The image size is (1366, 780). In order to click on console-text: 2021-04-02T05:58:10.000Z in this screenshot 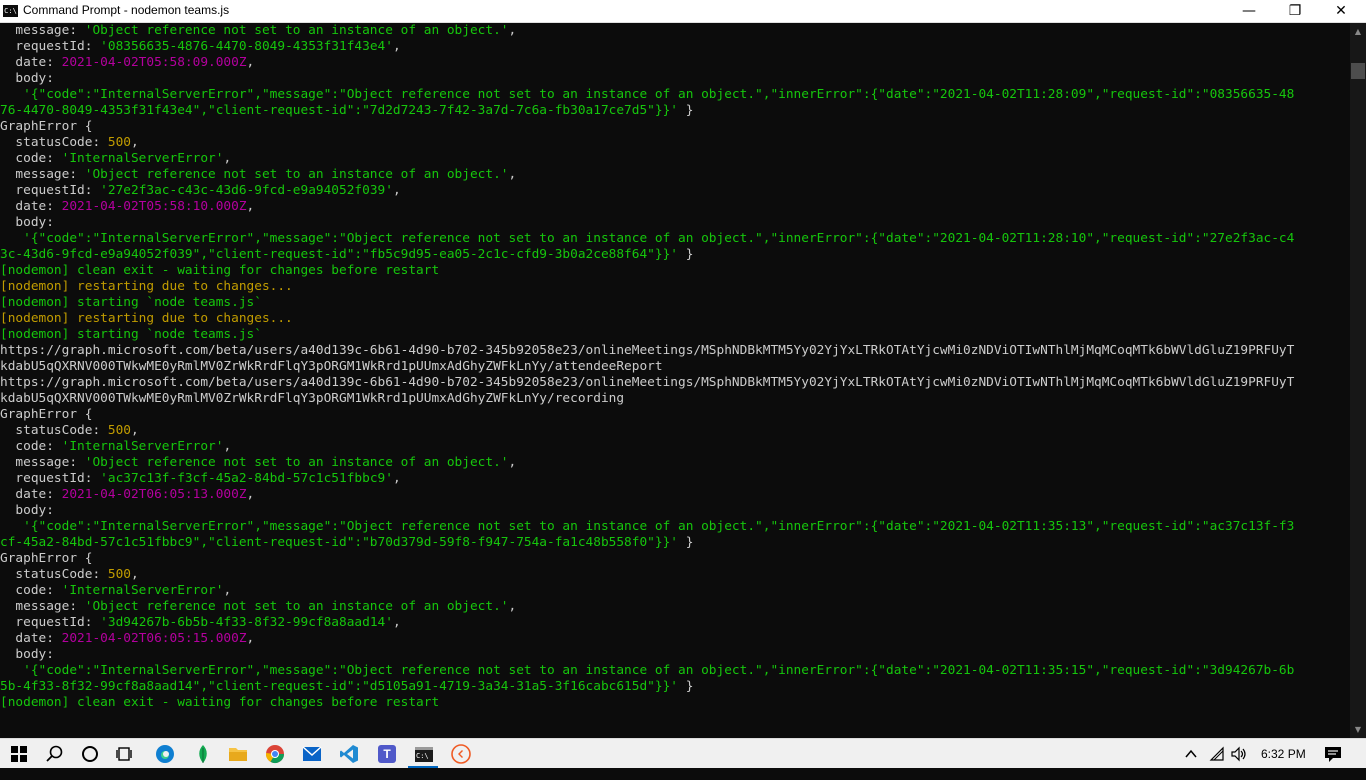, I will do `click(154, 206)`.